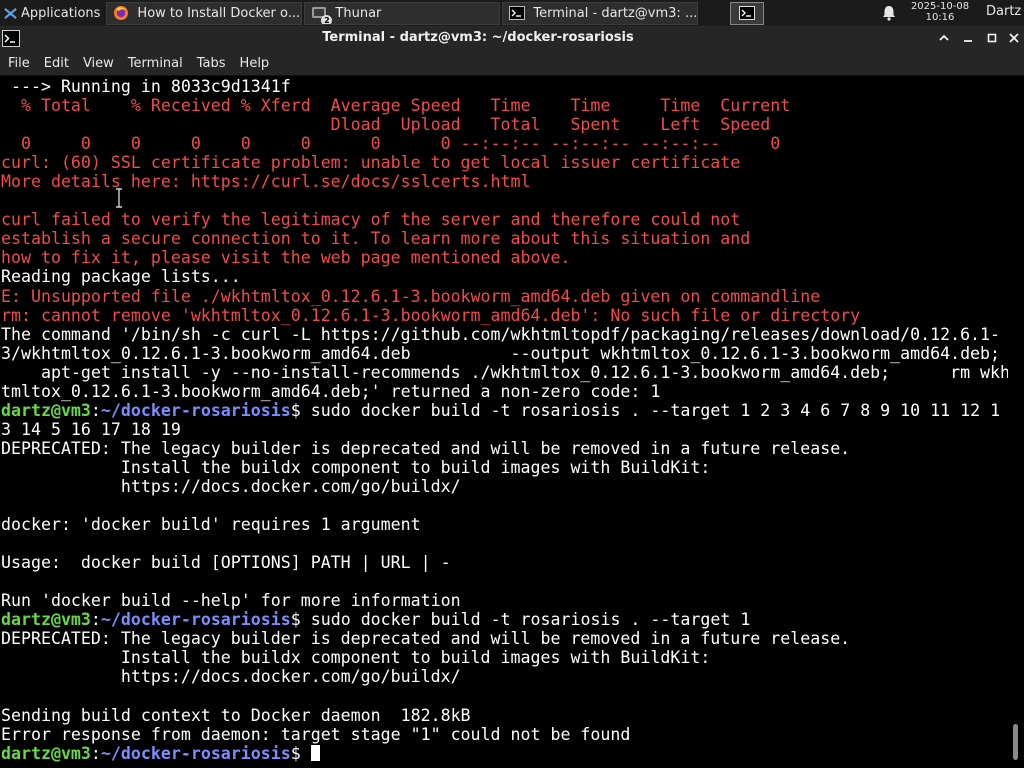 The width and height of the screenshot is (1024, 768). What do you see at coordinates (18, 63) in the screenshot?
I see `menu-file: File` at bounding box center [18, 63].